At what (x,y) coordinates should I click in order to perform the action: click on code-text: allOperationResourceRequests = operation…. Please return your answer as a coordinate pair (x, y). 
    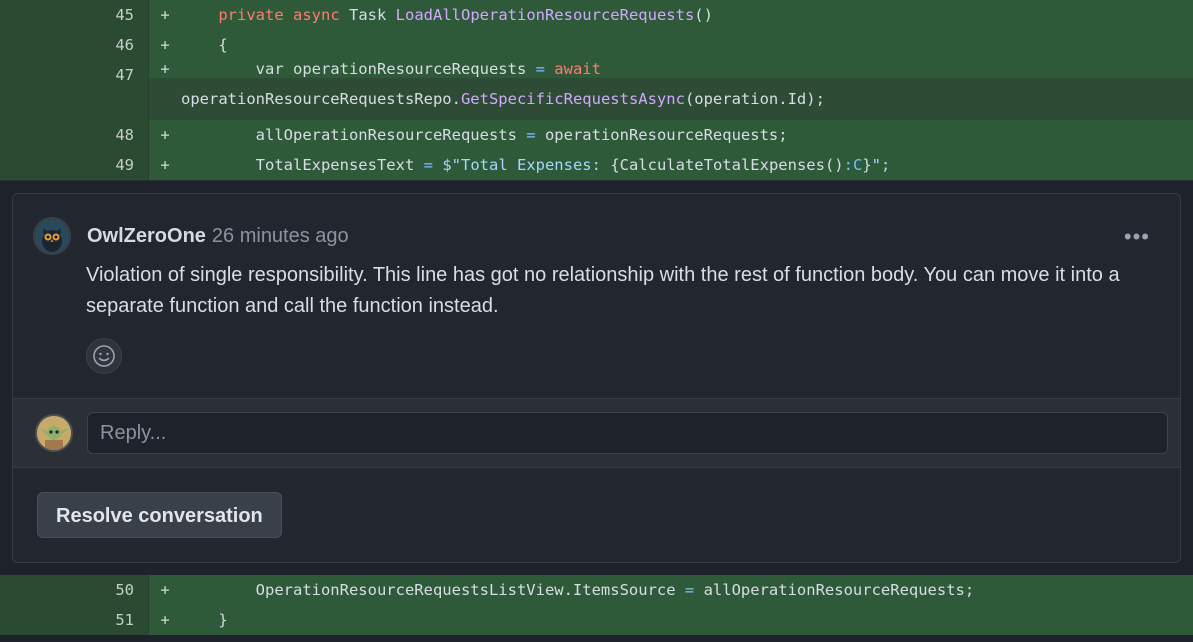
    Looking at the image, I should click on (484, 135).